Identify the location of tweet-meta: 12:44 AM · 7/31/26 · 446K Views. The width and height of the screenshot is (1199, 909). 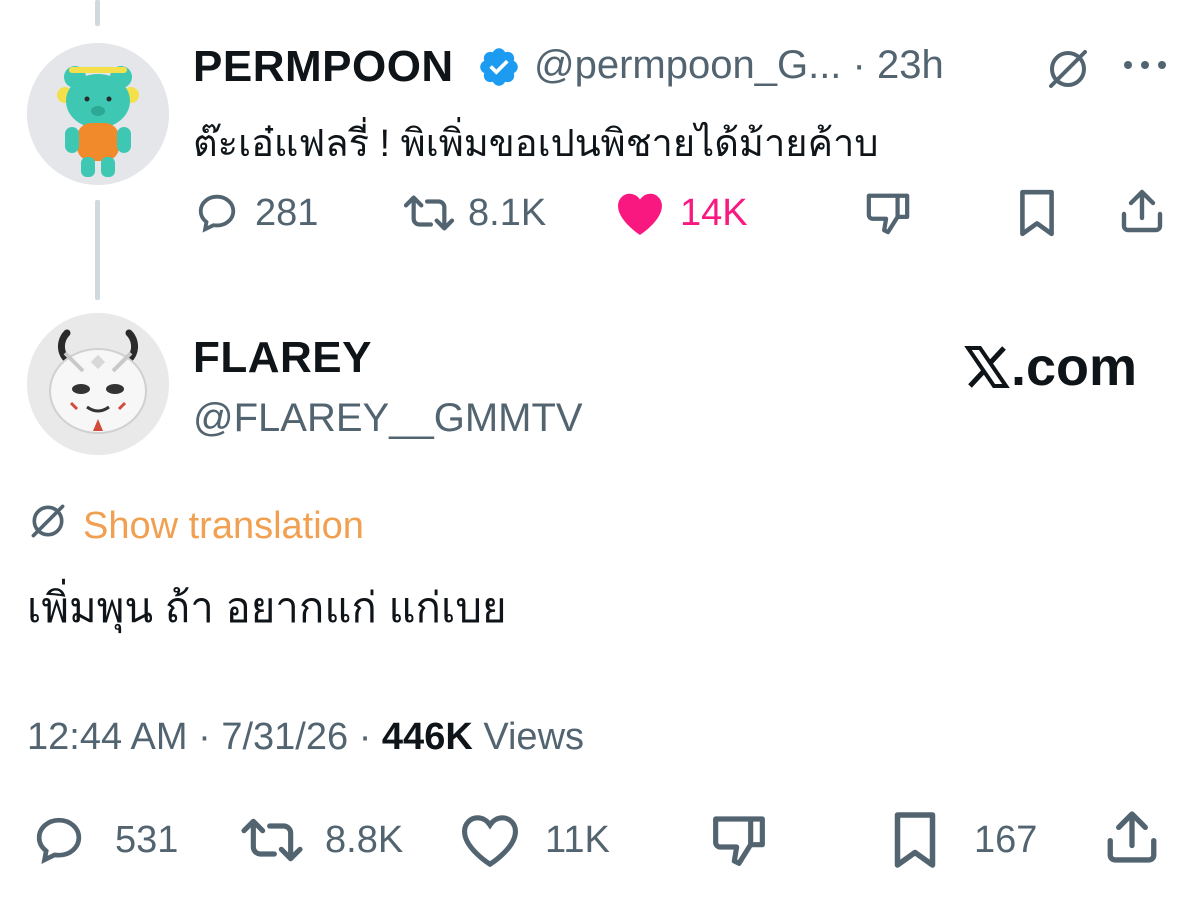
(305, 737).